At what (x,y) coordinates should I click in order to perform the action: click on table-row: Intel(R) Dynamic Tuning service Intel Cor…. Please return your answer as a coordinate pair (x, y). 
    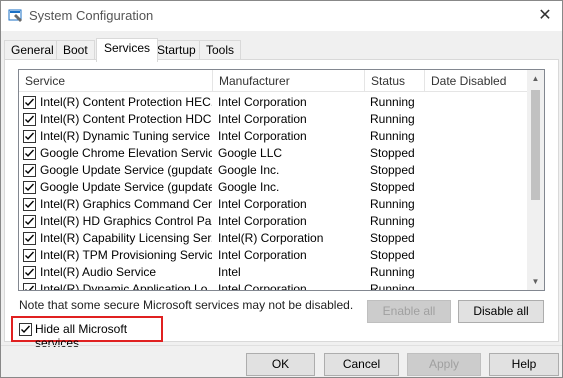
    Looking at the image, I should click on (273, 136).